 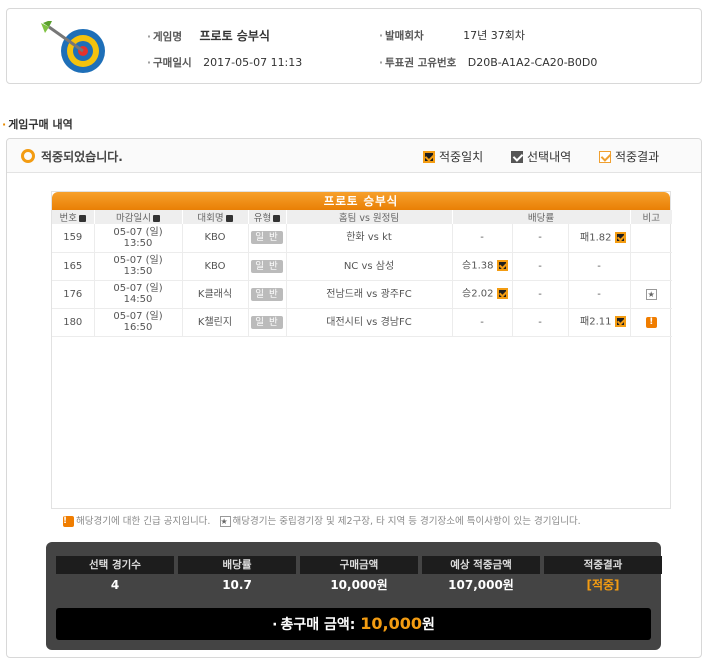 What do you see at coordinates (215, 294) in the screenshot?
I see `cell-league: K클래식` at bounding box center [215, 294].